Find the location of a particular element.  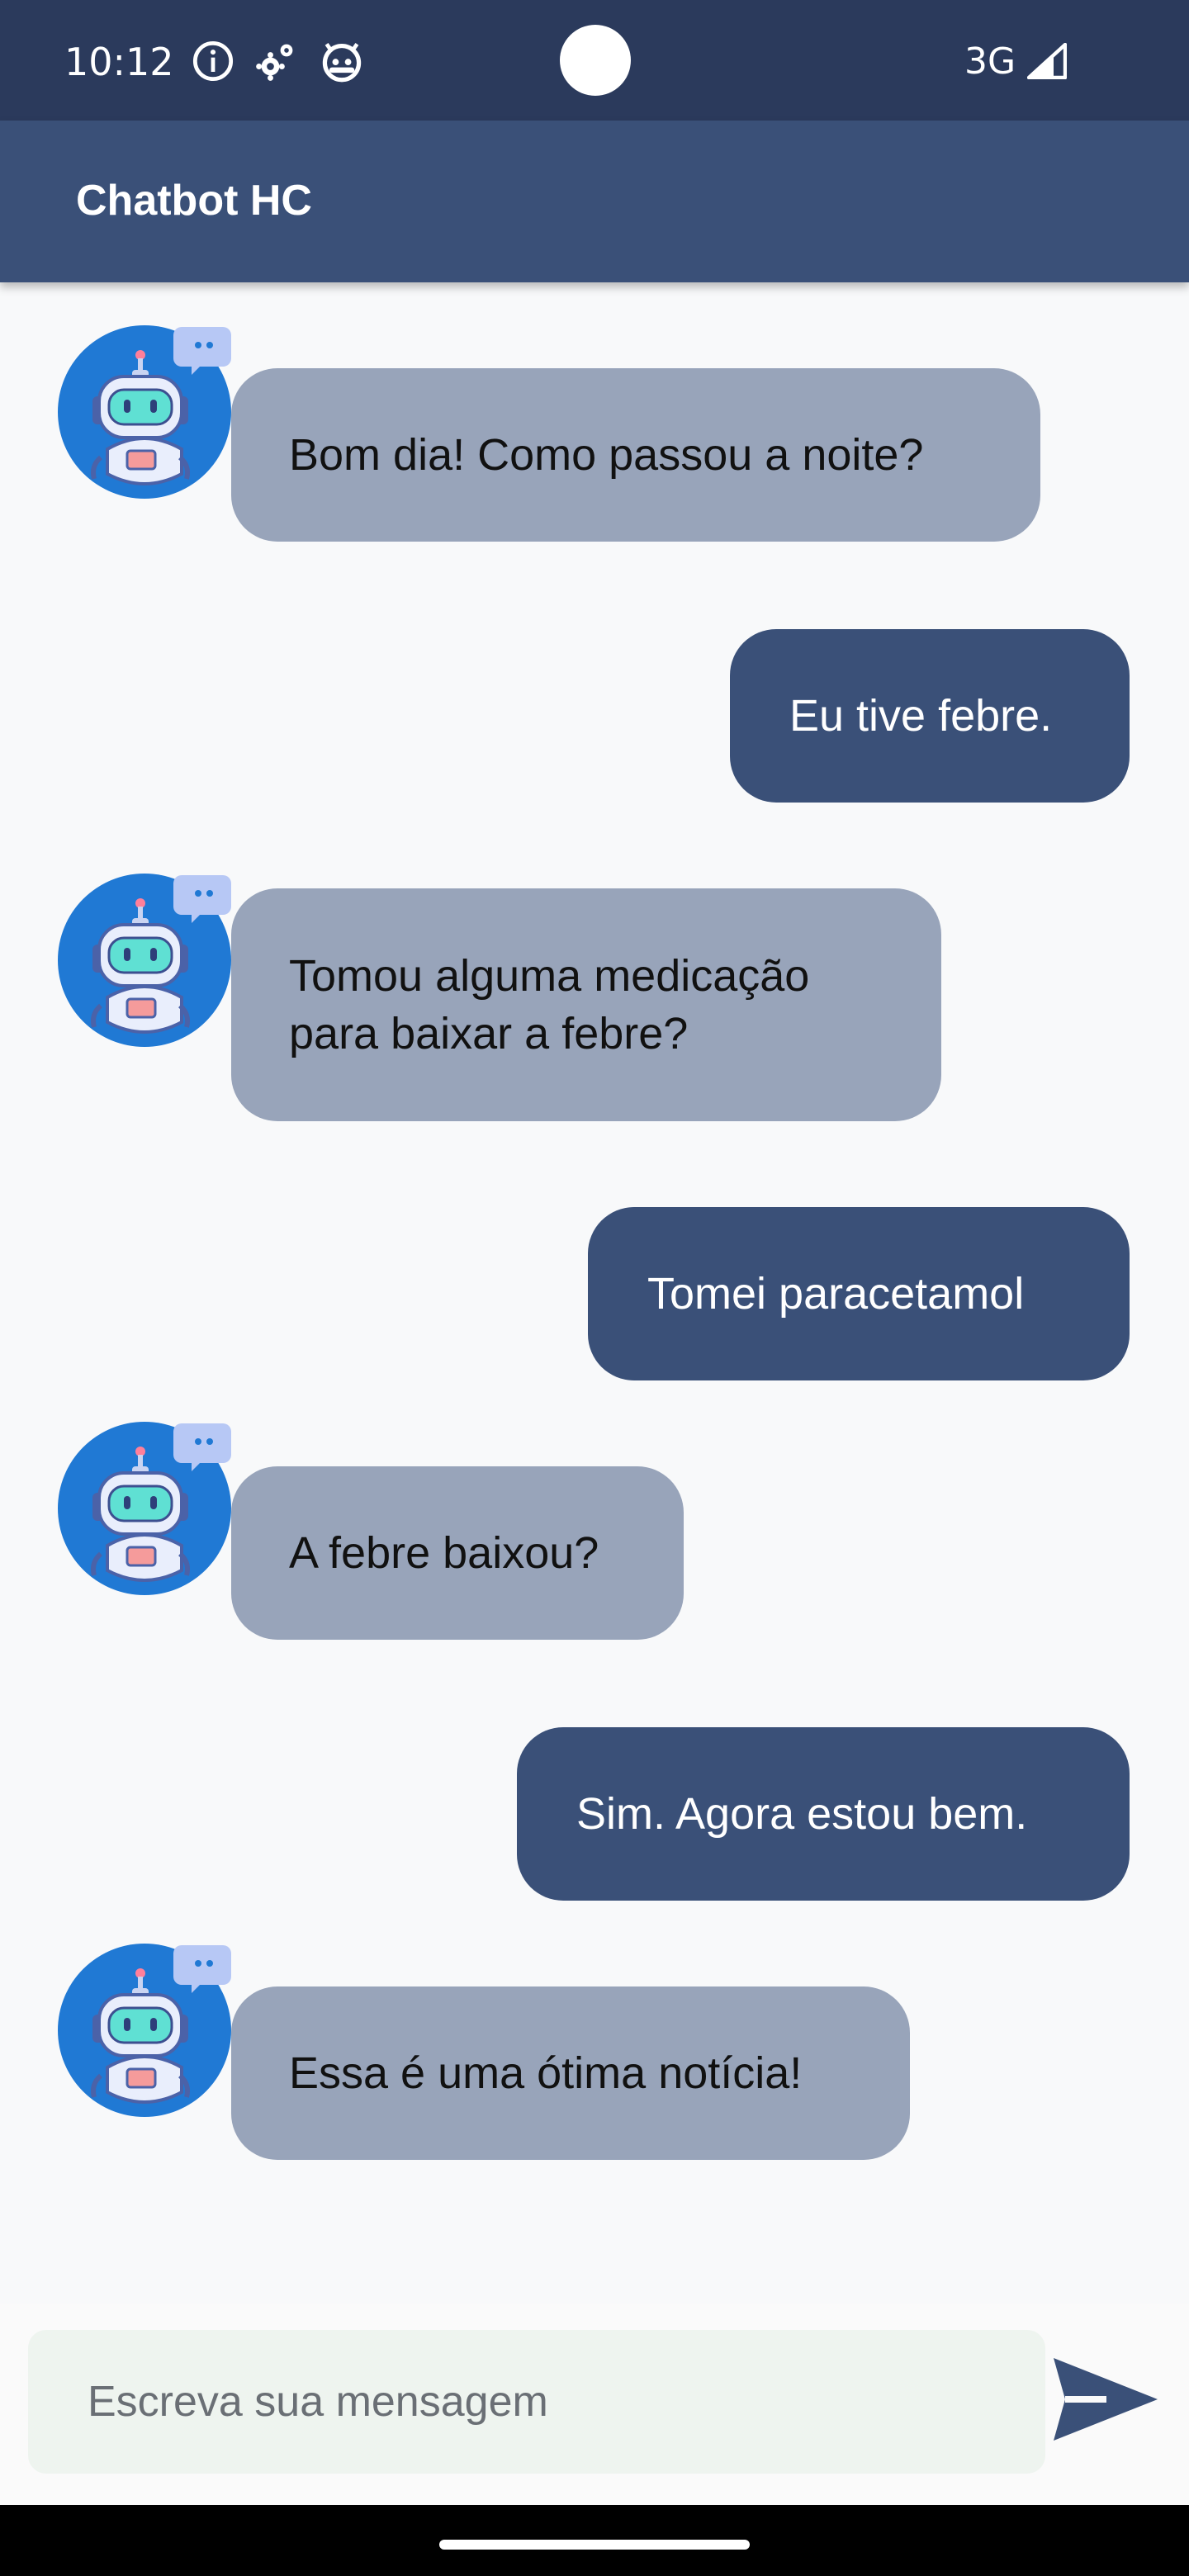

bot-message-bubble: Essa é uma ótima notícia! is located at coordinates (570, 2073).